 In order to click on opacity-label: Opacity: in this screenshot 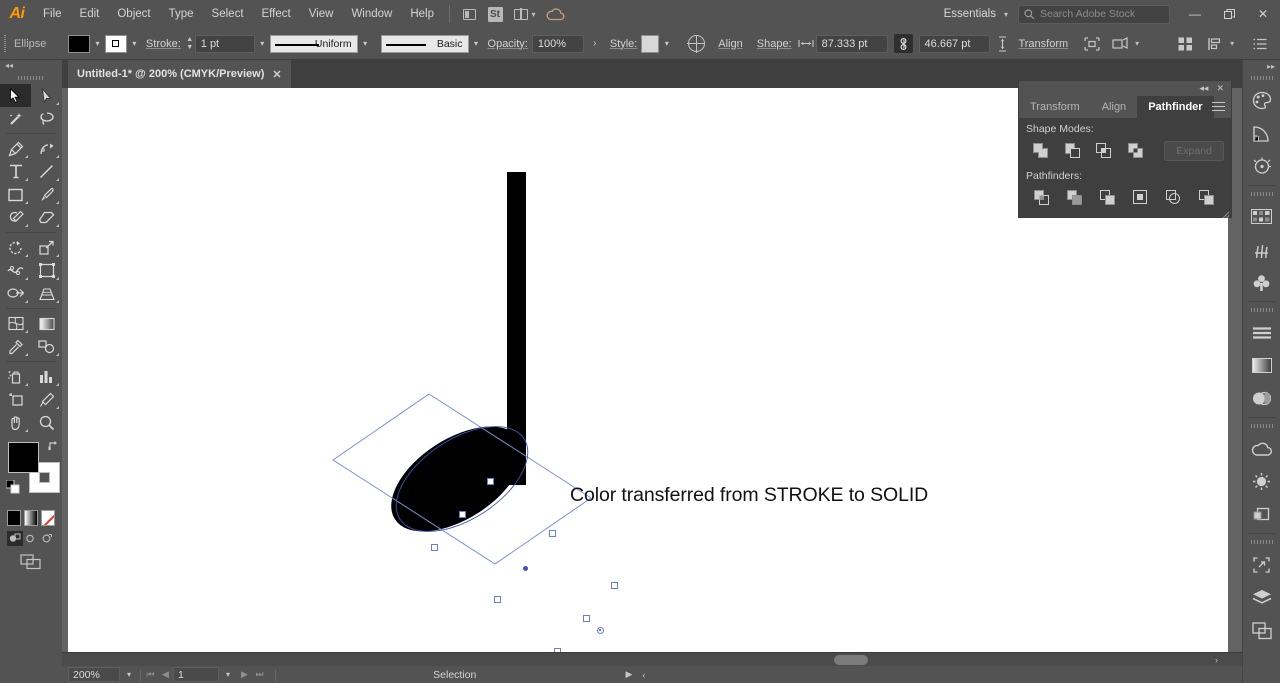, I will do `click(508, 44)`.